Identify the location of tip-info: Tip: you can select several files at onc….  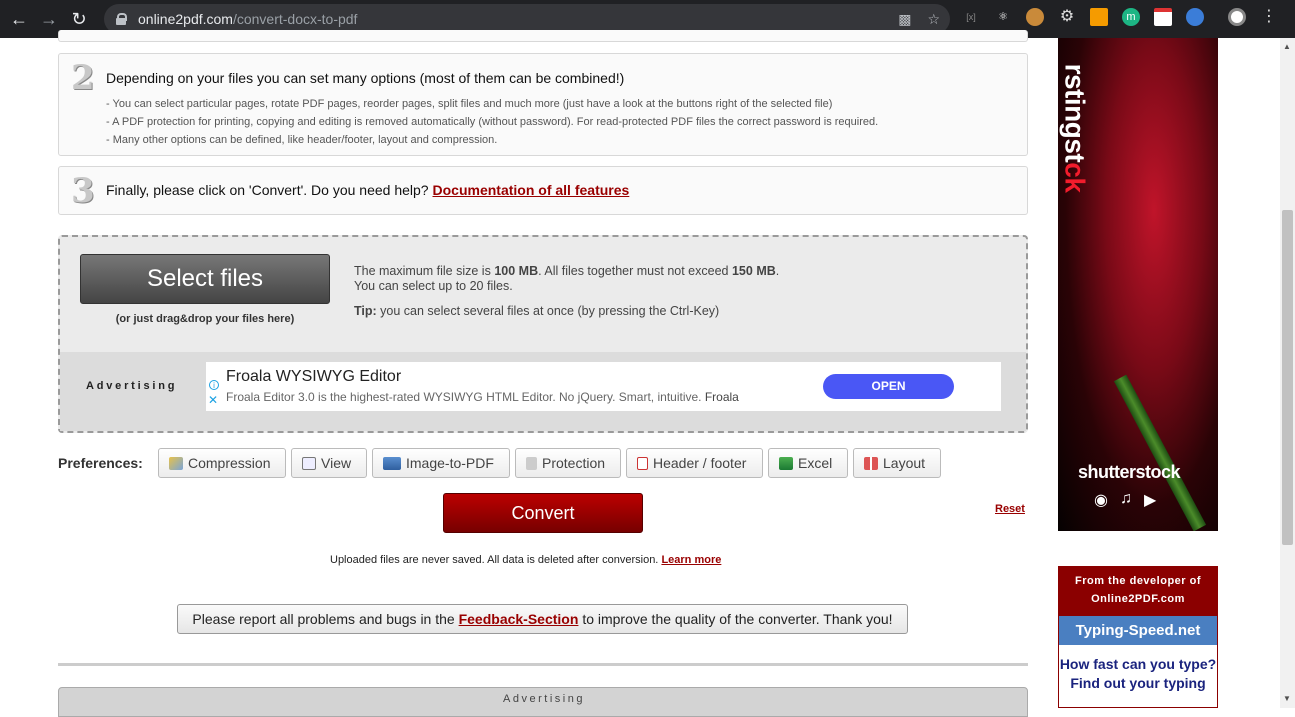
(537, 311).